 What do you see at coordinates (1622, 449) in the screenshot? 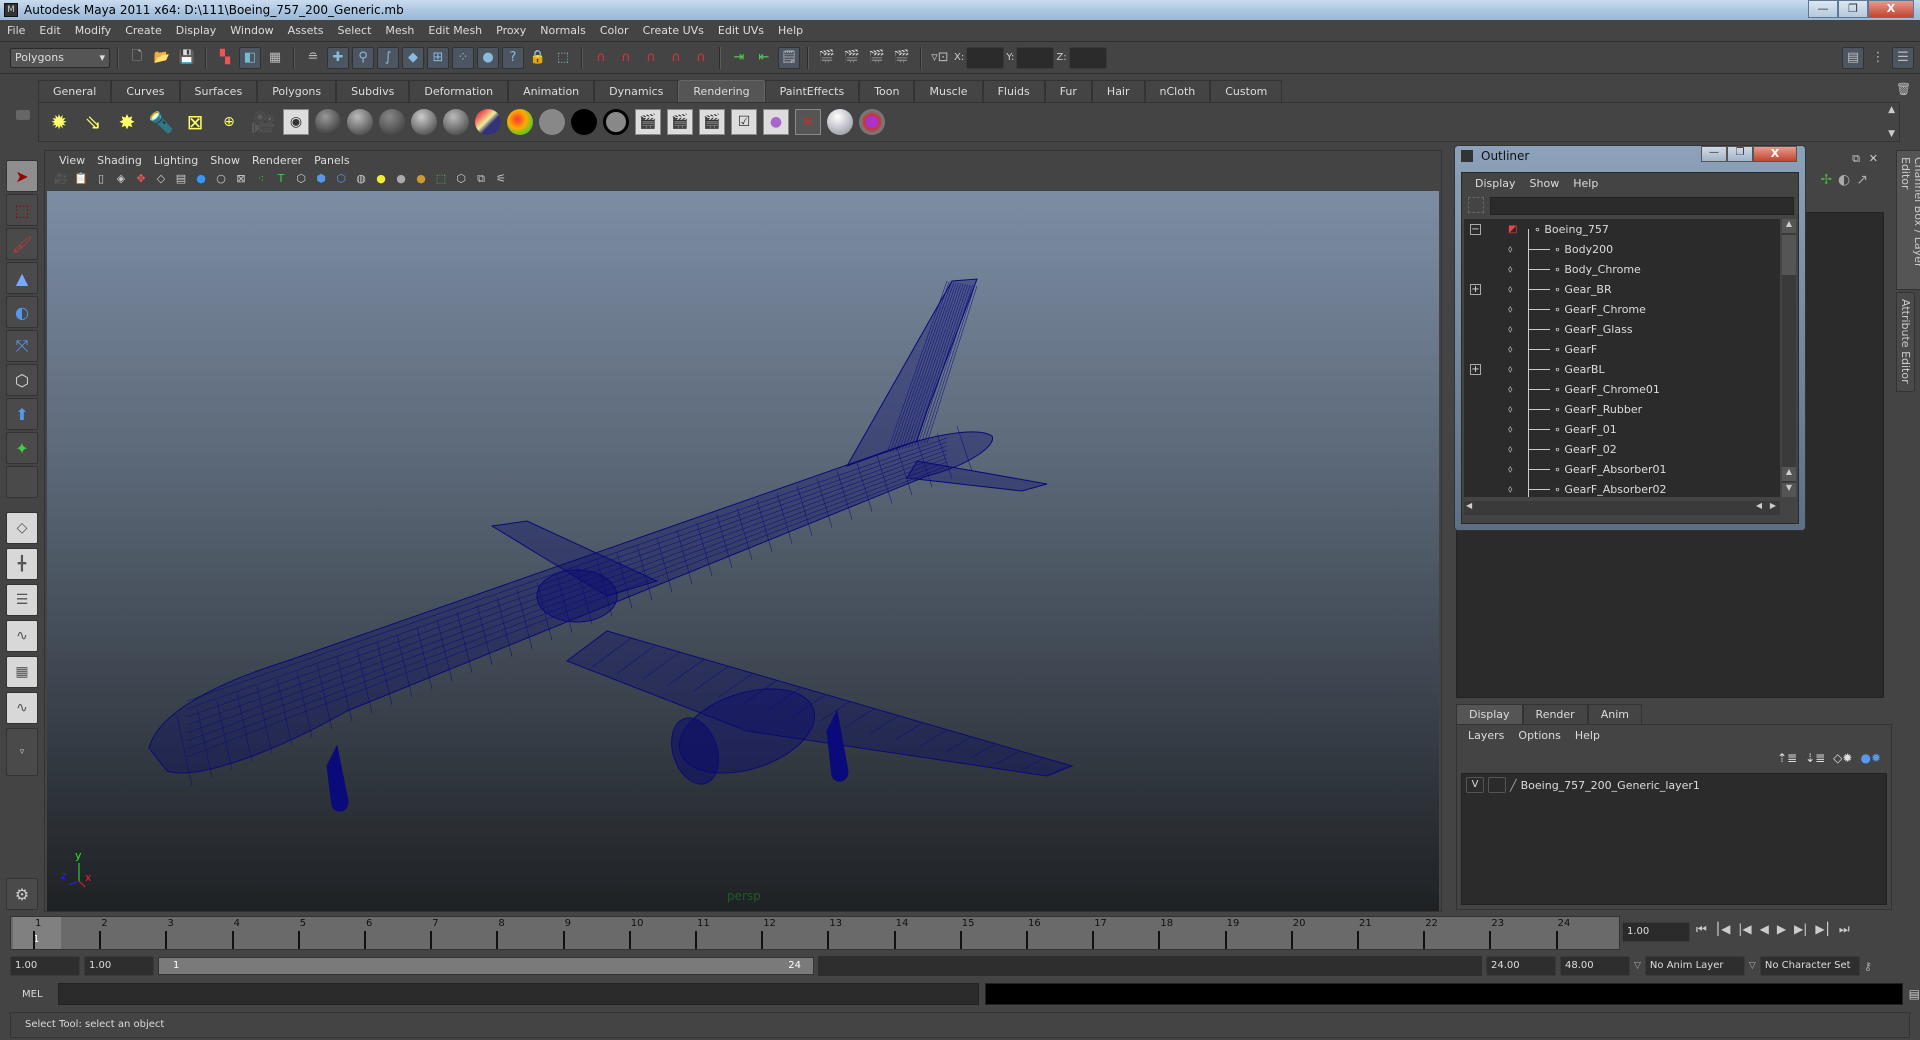
I see `outliner-item: ⬨ ∘ GearF_02` at bounding box center [1622, 449].